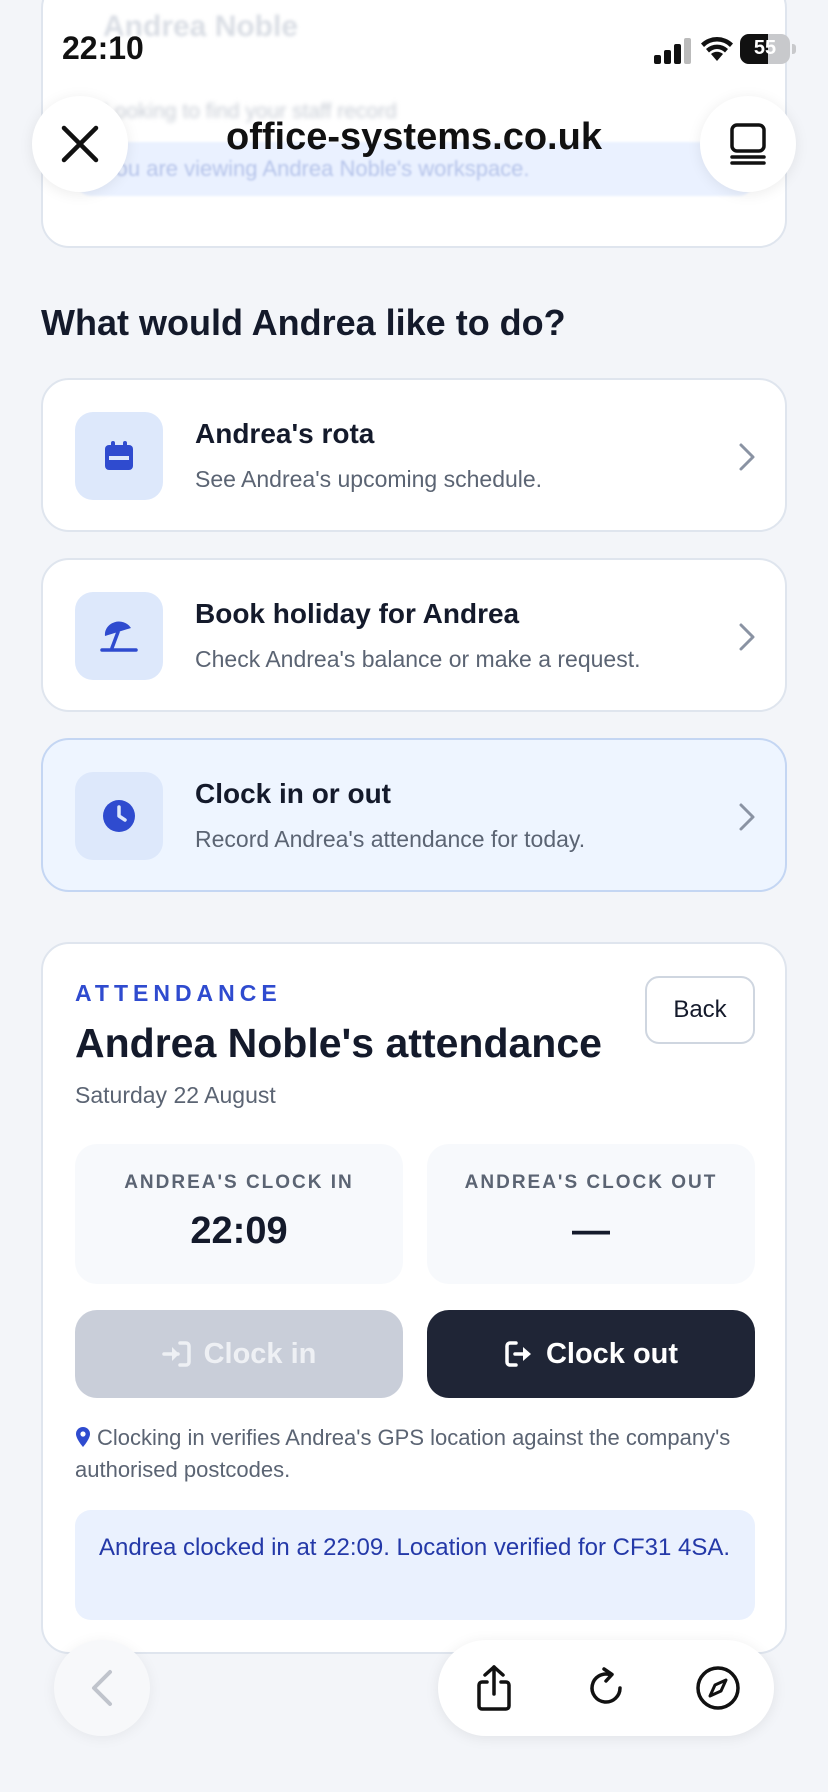 This screenshot has height=1792, width=828. What do you see at coordinates (390, 839) in the screenshot?
I see `action-description: Record Andrea's attendance for today.` at bounding box center [390, 839].